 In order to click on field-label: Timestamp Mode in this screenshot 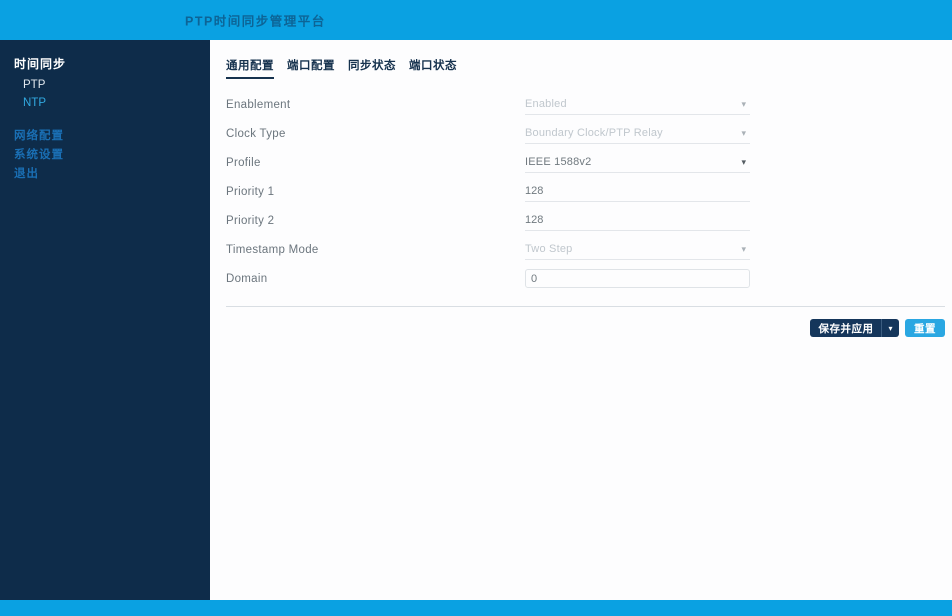, I will do `click(272, 249)`.